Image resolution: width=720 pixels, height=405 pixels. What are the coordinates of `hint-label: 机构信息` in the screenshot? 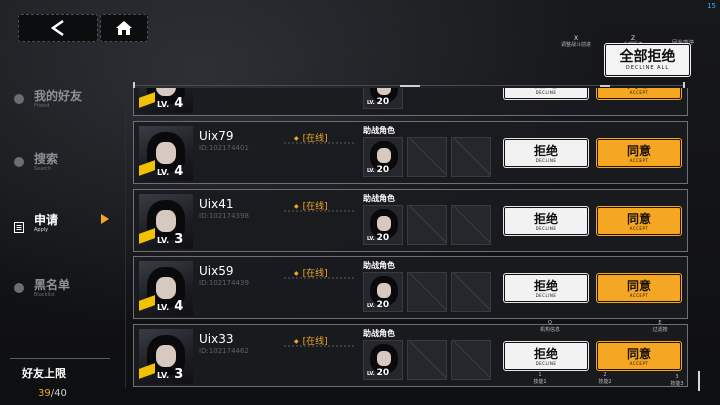 It's located at (549, 330).